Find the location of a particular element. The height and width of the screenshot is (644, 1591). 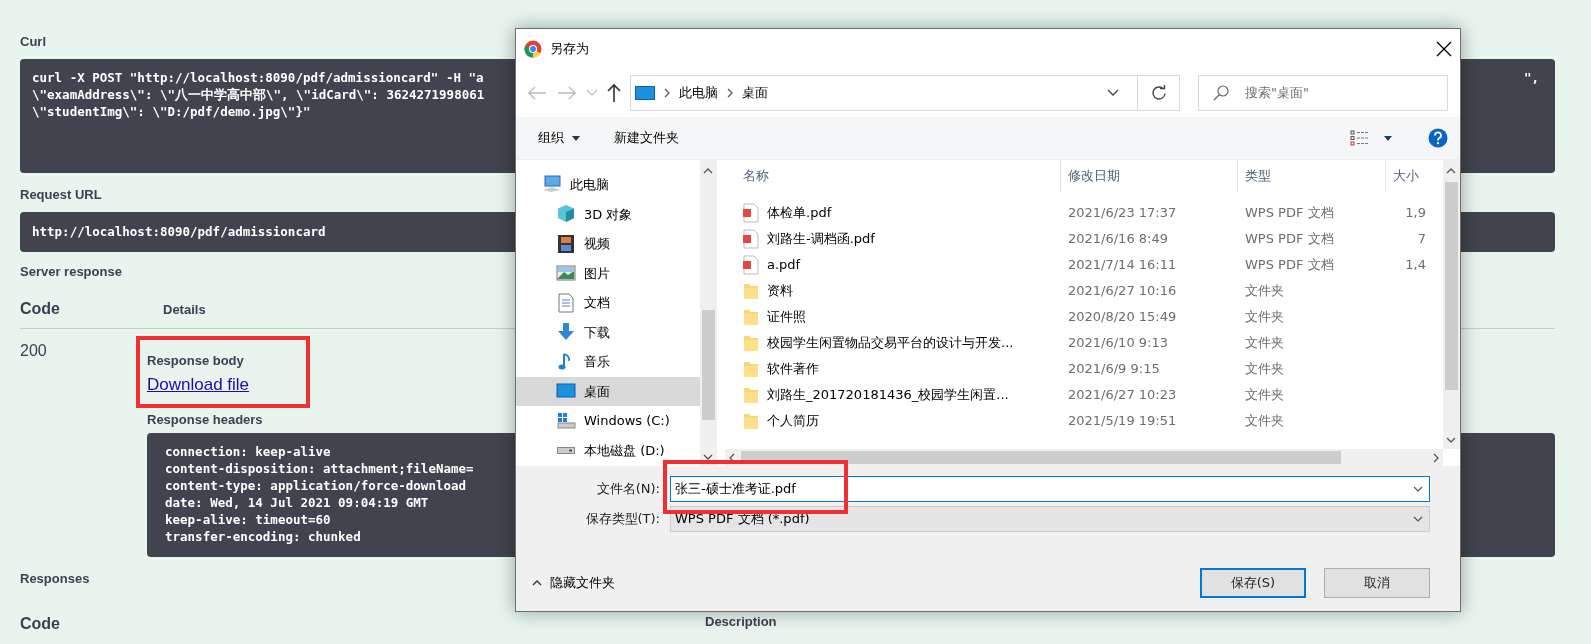

refresh-icon is located at coordinates (1158, 93).